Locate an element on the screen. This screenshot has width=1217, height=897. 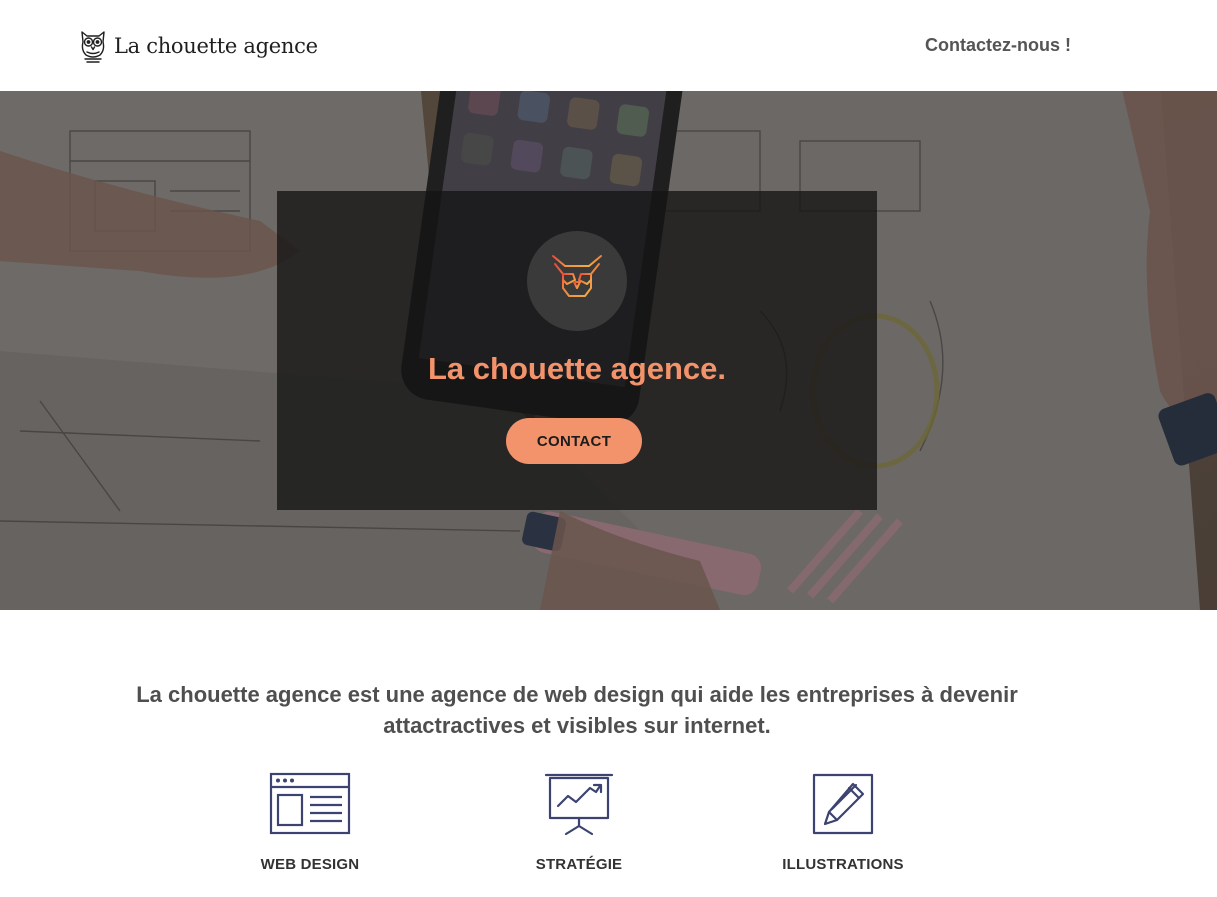
service-web-design: WEB DESIGN is located at coordinates (310, 822).